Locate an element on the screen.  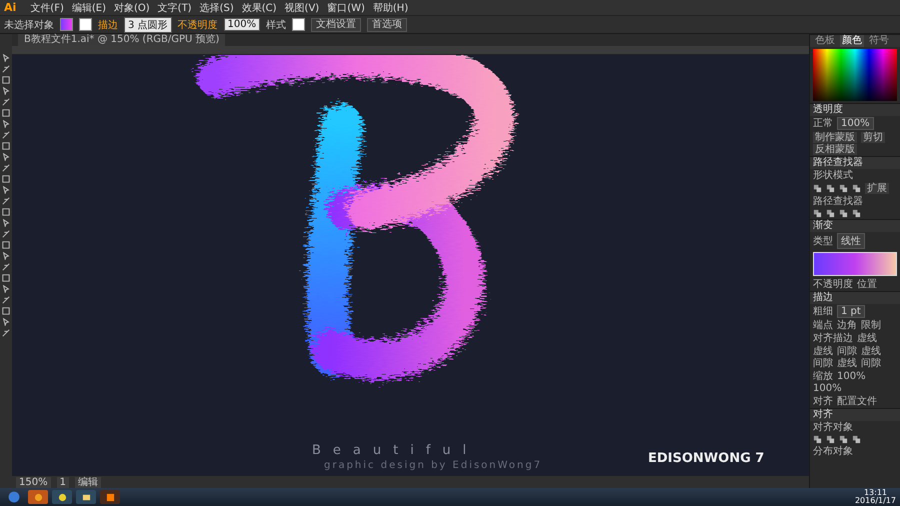
artboard-field: 1 is located at coordinates (62, 482).